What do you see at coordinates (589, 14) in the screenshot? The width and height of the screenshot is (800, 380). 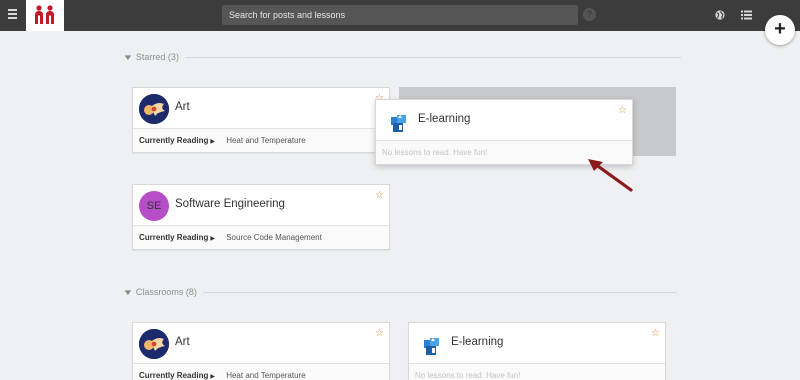 I see `help-icon: ?` at bounding box center [589, 14].